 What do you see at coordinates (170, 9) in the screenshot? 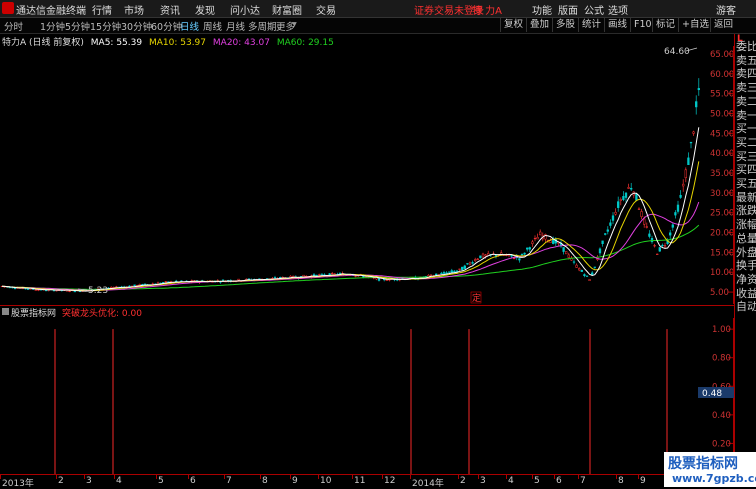
I see `menu-item-news: 资讯` at bounding box center [170, 9].